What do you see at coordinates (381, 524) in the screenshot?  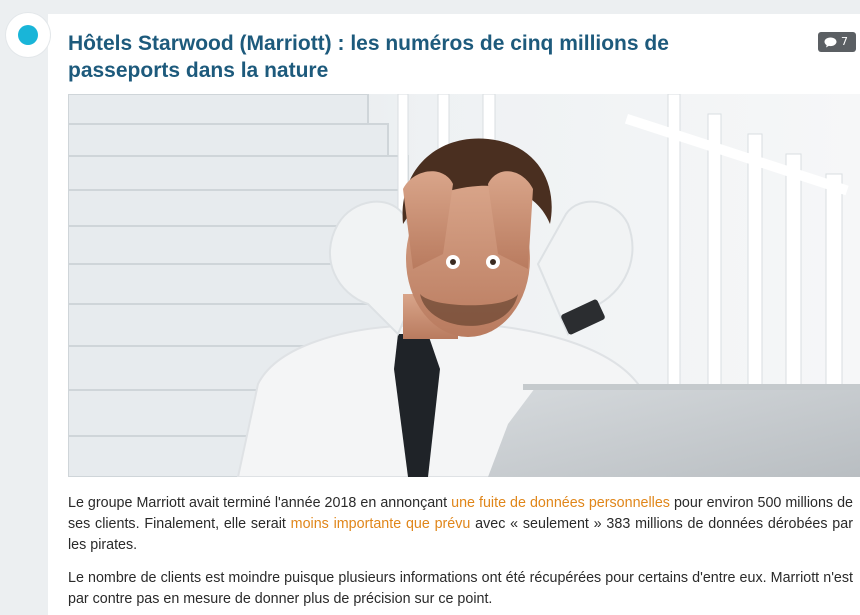 I see `link-less-important: moins importante que prévu` at bounding box center [381, 524].